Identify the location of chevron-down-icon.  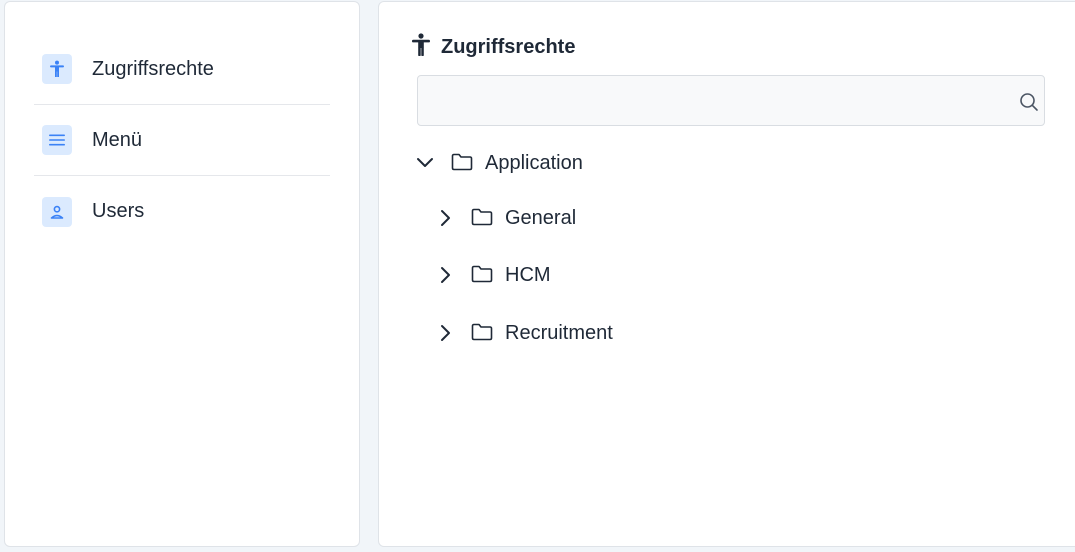
(425, 163).